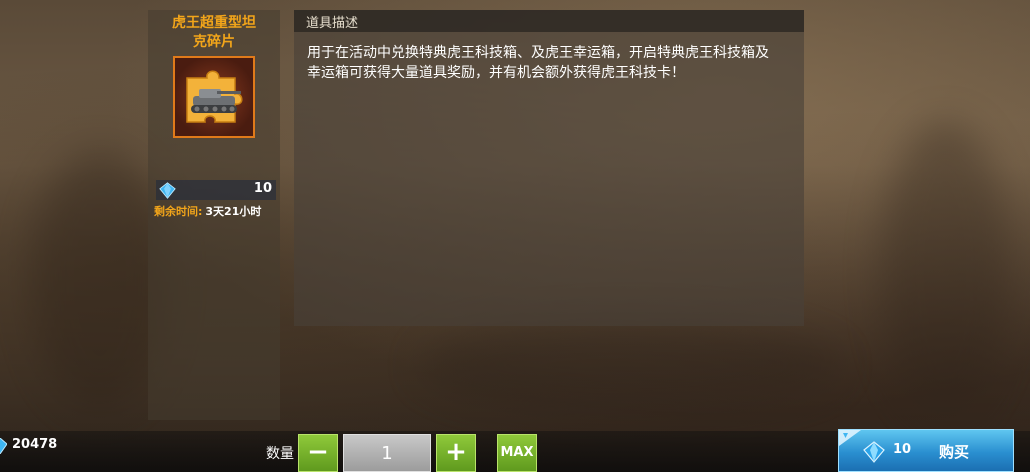 Image resolution: width=1030 pixels, height=472 pixels. Describe the element at coordinates (280, 454) in the screenshot. I see `quantity-label: 数量` at that location.